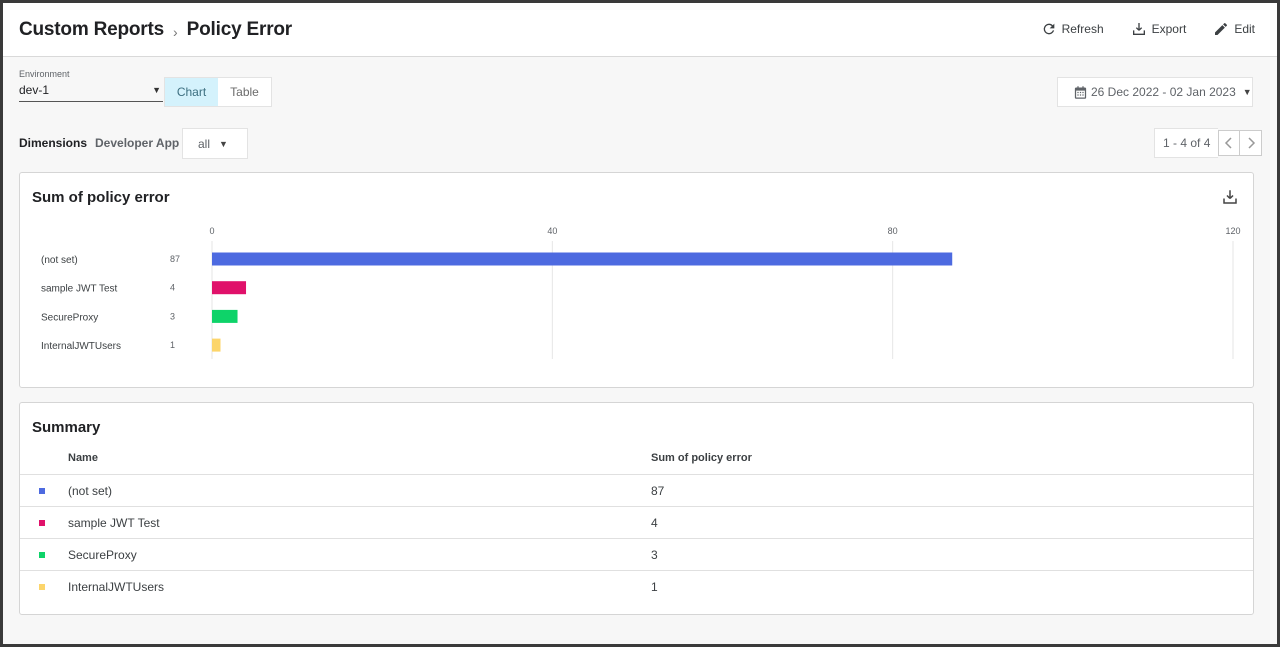  I want to click on table-view-button: Table, so click(244, 92).